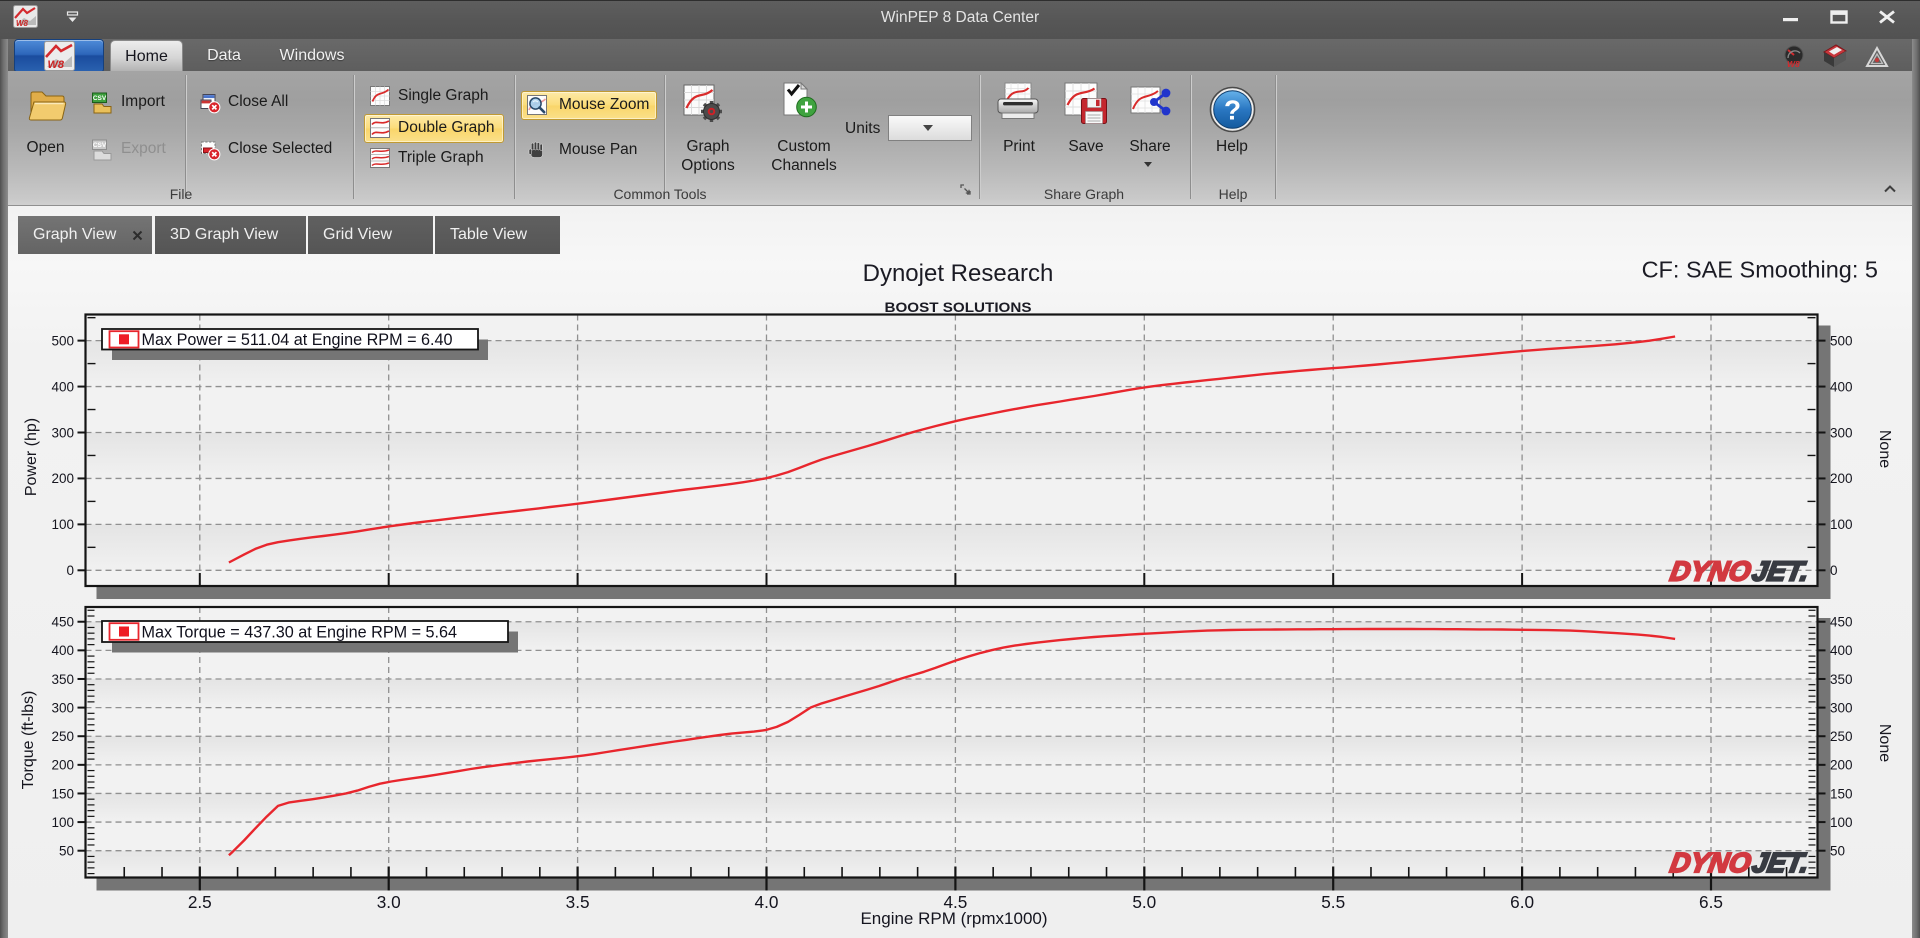 Image resolution: width=1920 pixels, height=938 pixels. I want to click on svg-text: Dynojet Research, so click(958, 273).